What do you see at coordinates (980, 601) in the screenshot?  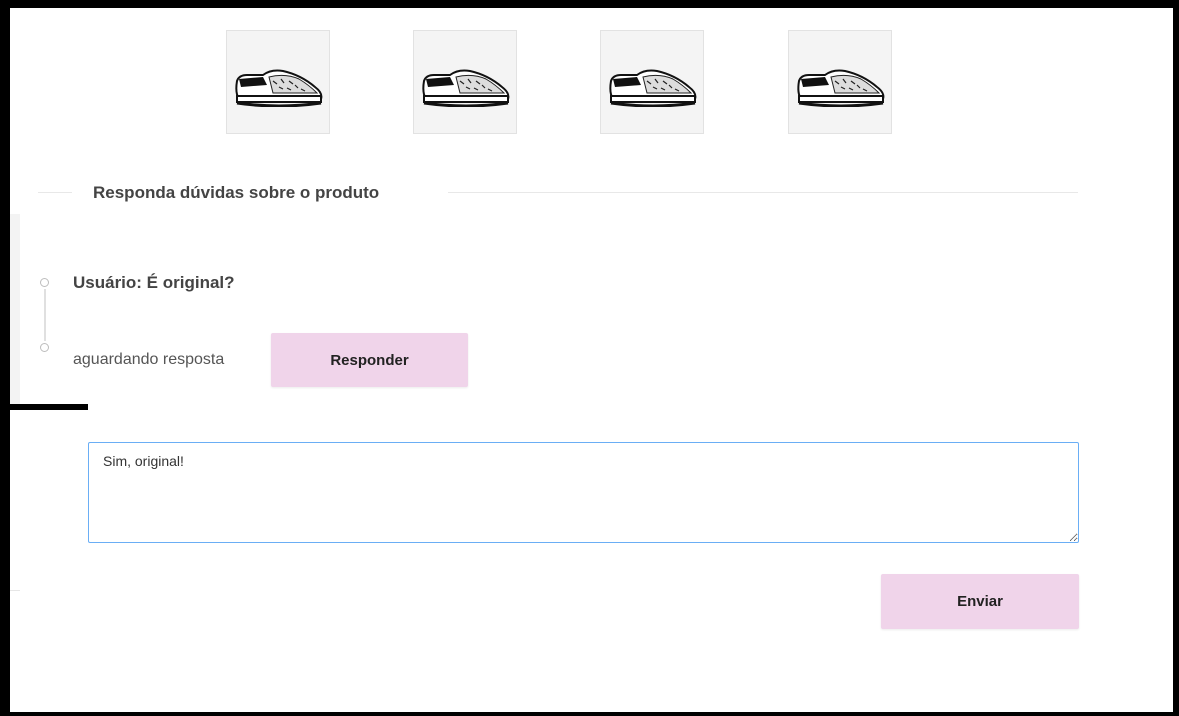 I see `send-button: Enviar` at bounding box center [980, 601].